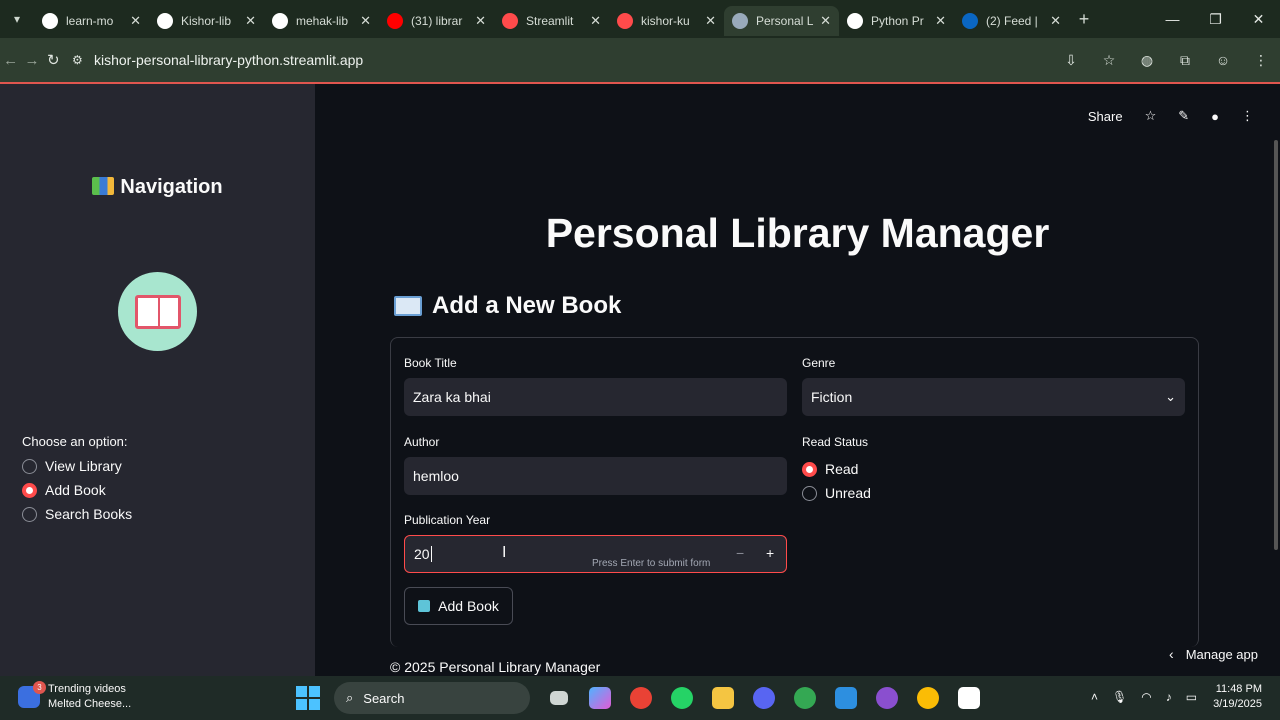 The width and height of the screenshot is (1280, 720). What do you see at coordinates (1172, 19) in the screenshot?
I see `minimize-icon: —` at bounding box center [1172, 19].